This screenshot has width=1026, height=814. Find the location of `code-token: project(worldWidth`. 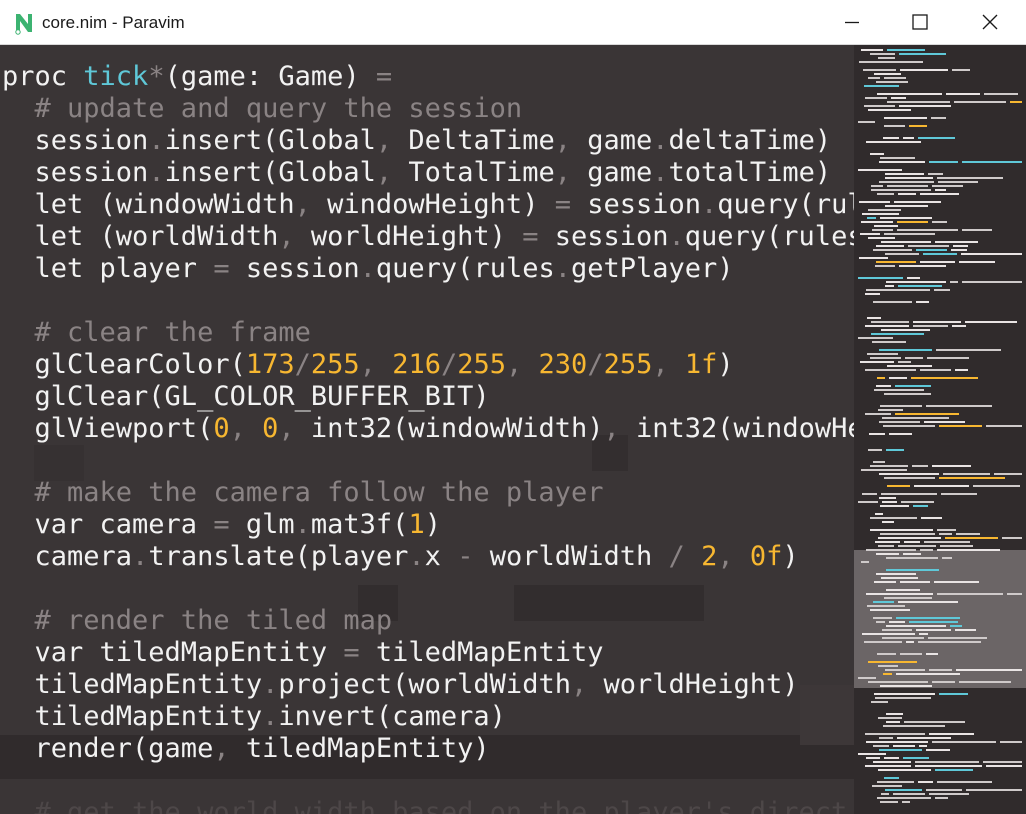

code-token: project(worldWidth is located at coordinates (424, 684).